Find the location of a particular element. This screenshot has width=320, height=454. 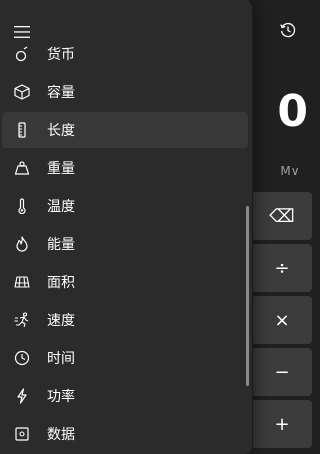

nav-item-label: 容量 is located at coordinates (61, 93).